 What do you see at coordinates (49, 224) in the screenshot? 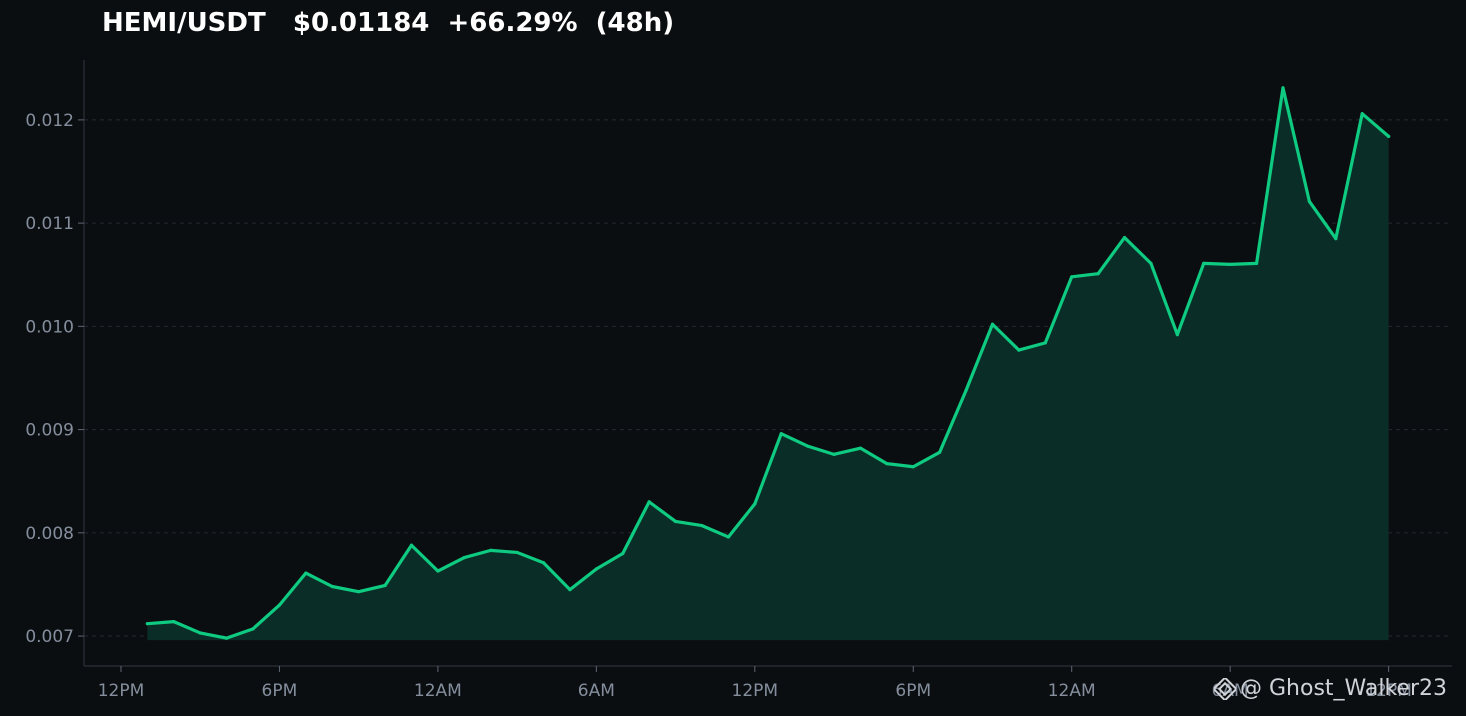
I see `y-tick-label: 0.011` at bounding box center [49, 224].